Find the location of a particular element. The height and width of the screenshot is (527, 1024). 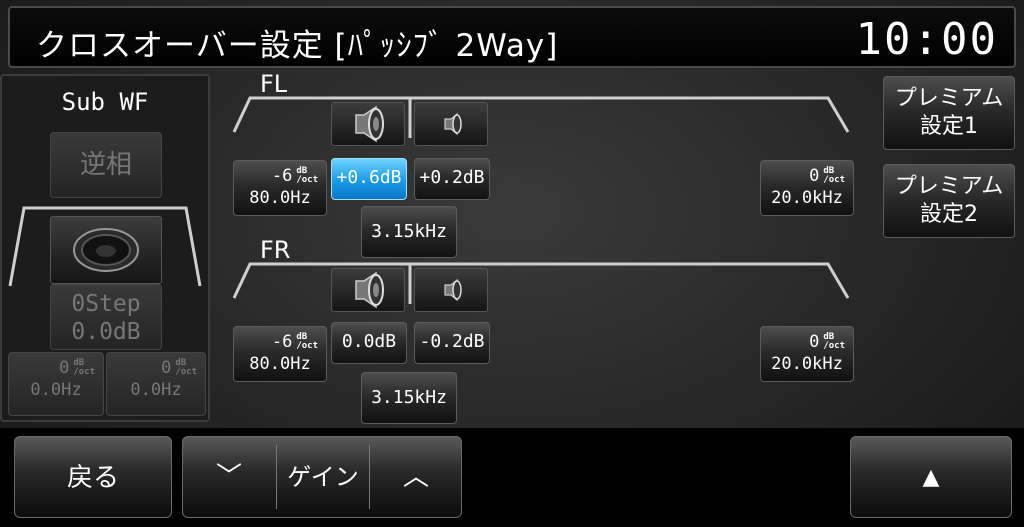

fr-crossover-freq-button: 3.15kHz is located at coordinates (409, 398).